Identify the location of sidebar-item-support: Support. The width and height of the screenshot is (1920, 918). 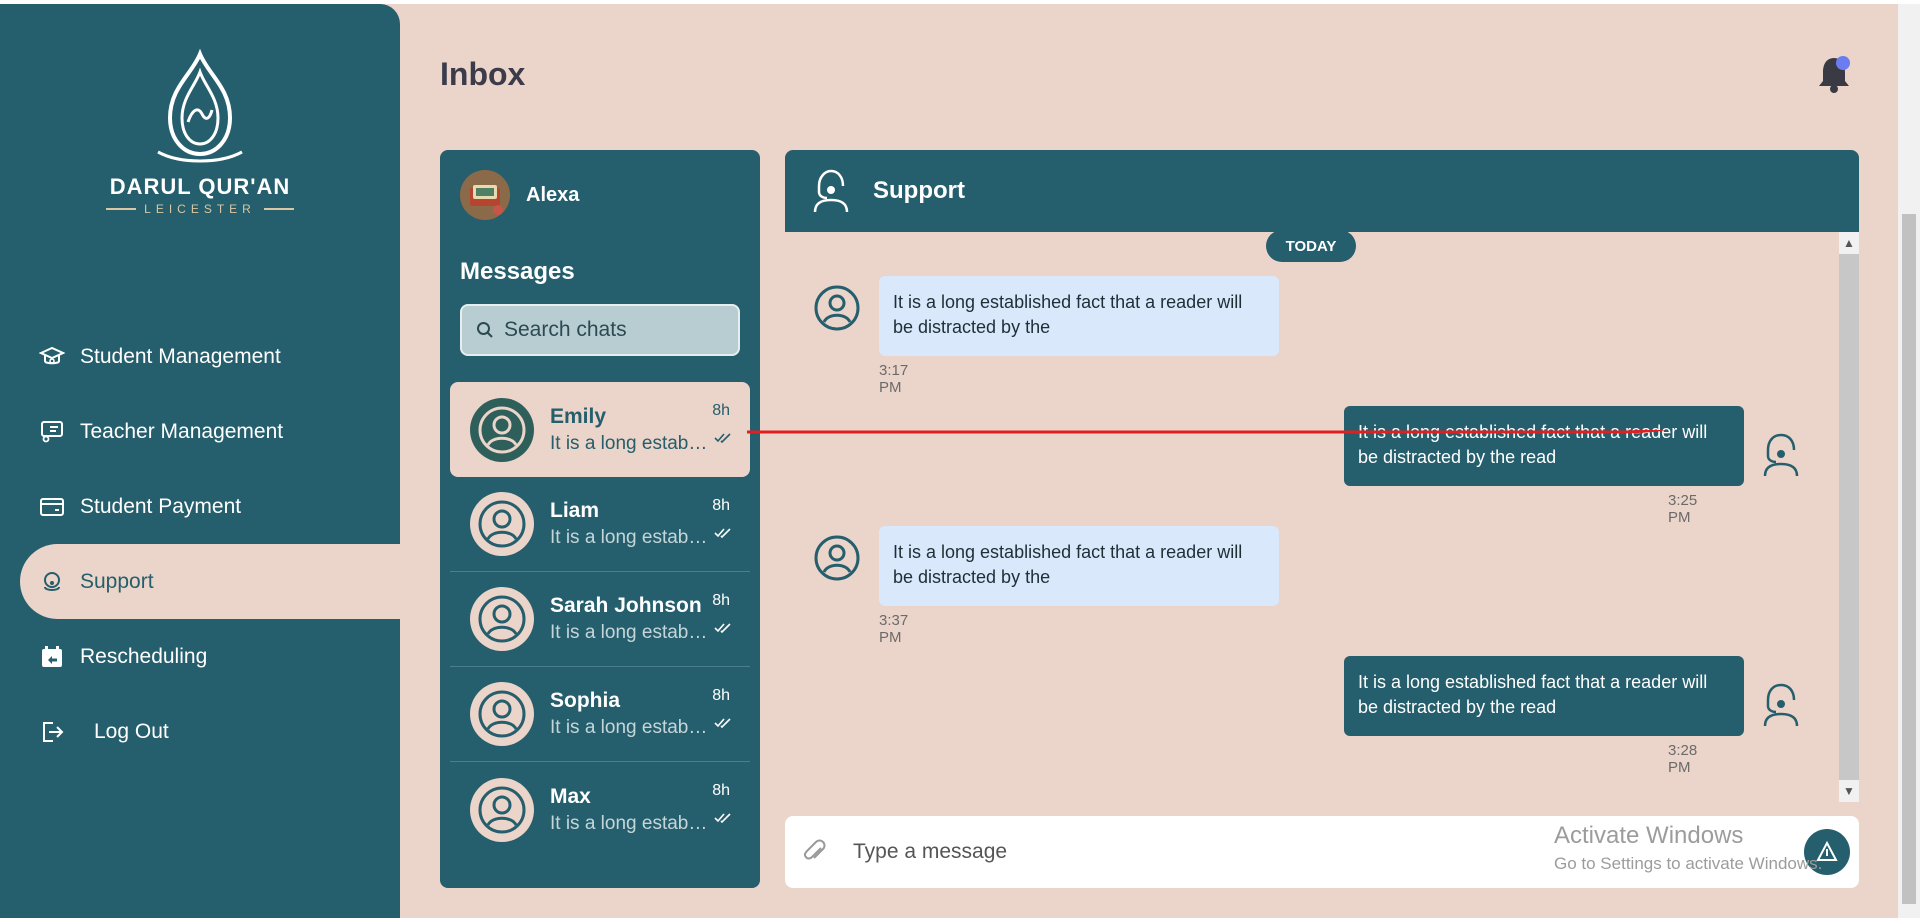
(210, 581).